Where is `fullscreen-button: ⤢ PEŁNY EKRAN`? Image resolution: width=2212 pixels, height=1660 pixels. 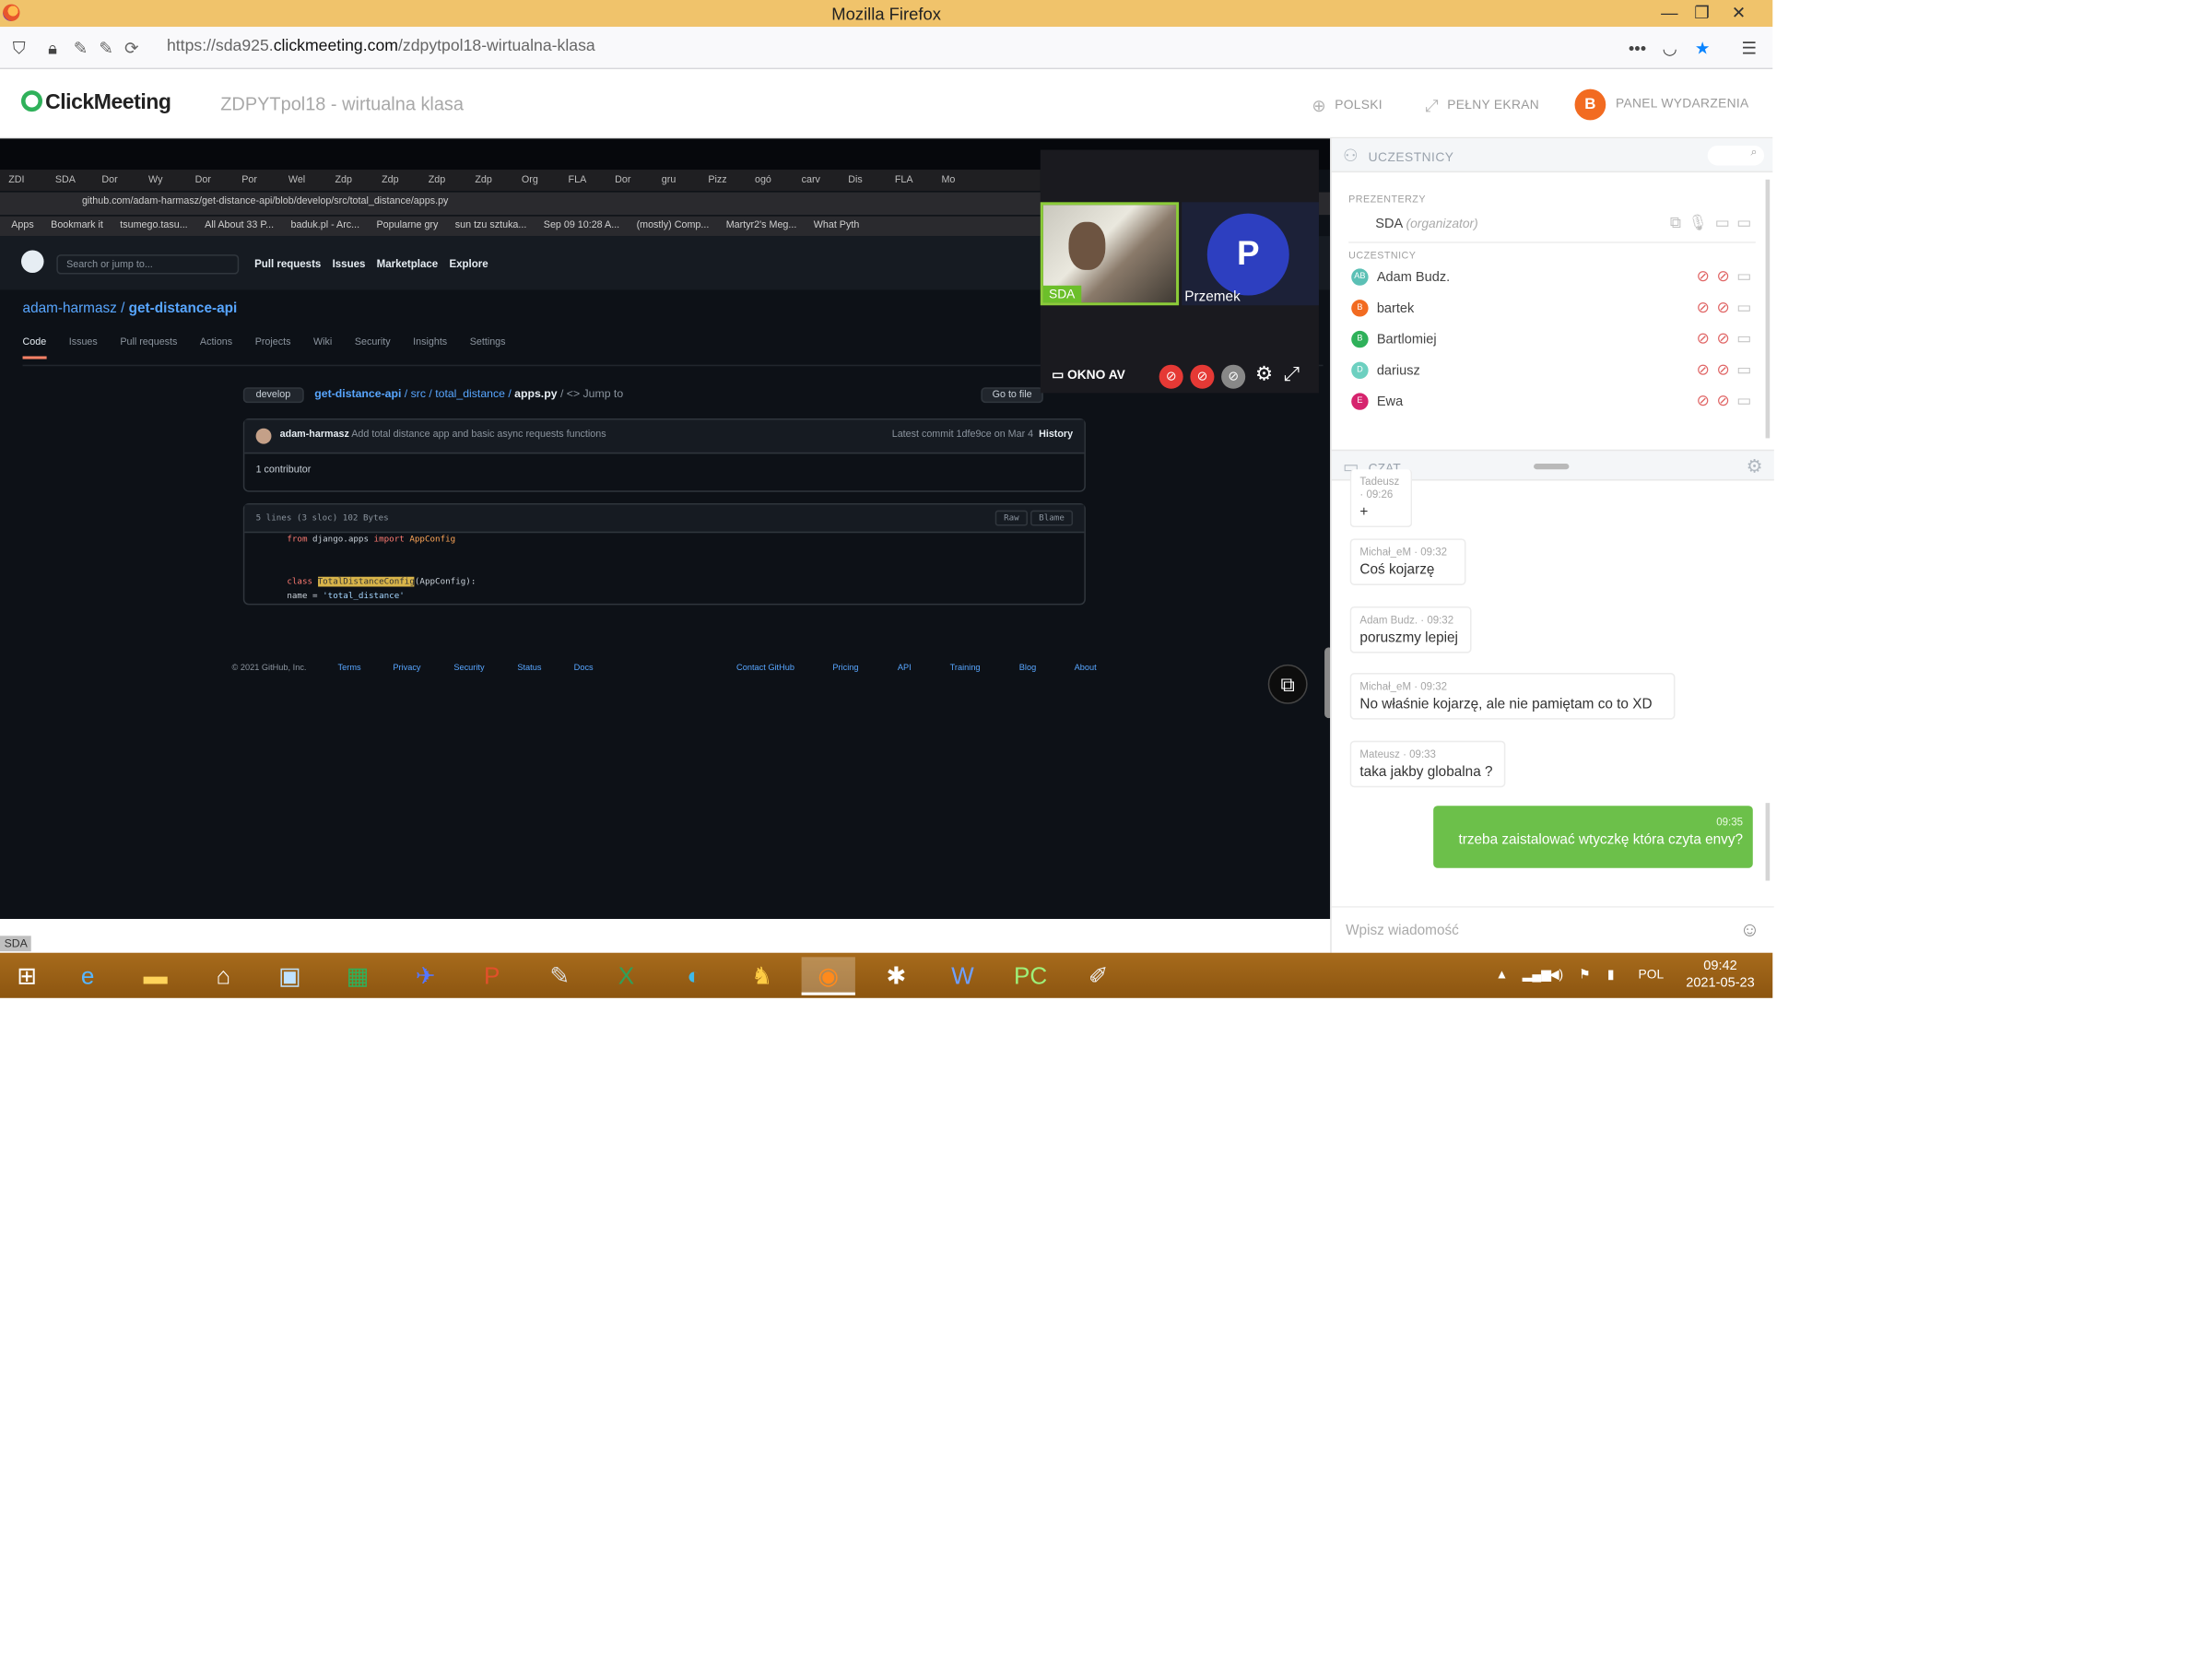
fullscreen-button: ⤢ PEŁNY EKRAN is located at coordinates (1482, 106).